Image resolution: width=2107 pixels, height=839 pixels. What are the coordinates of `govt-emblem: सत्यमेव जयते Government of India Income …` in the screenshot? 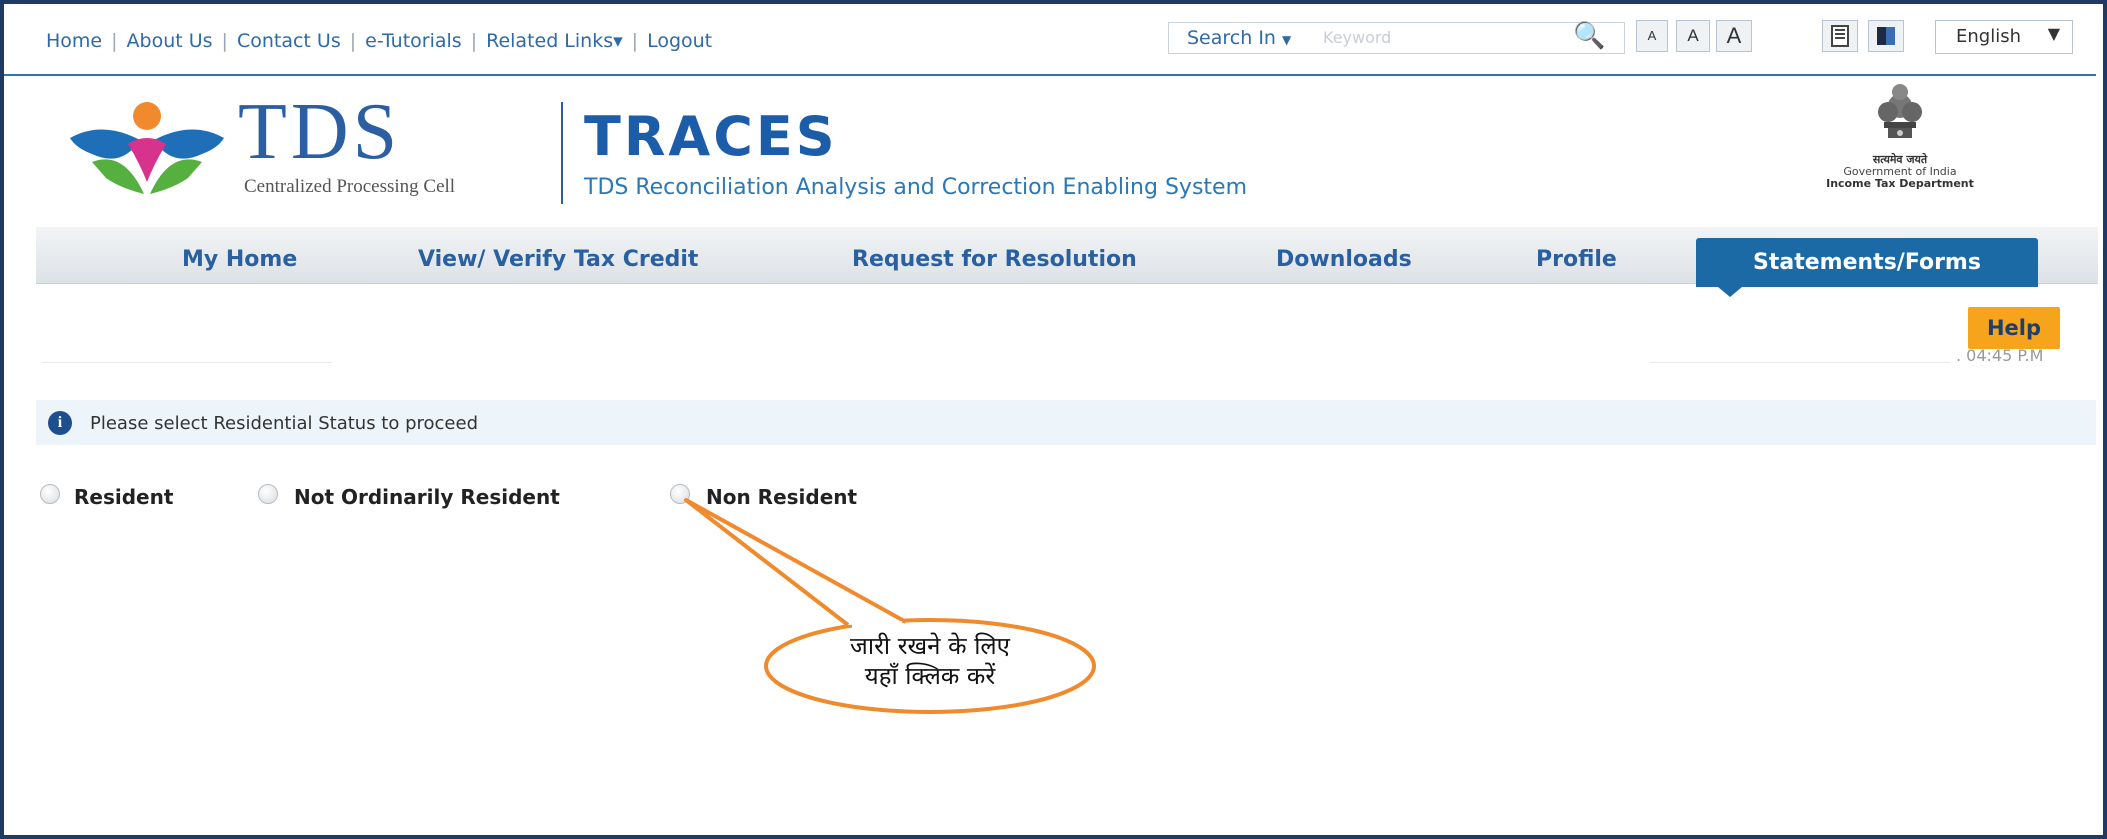 It's located at (1900, 136).